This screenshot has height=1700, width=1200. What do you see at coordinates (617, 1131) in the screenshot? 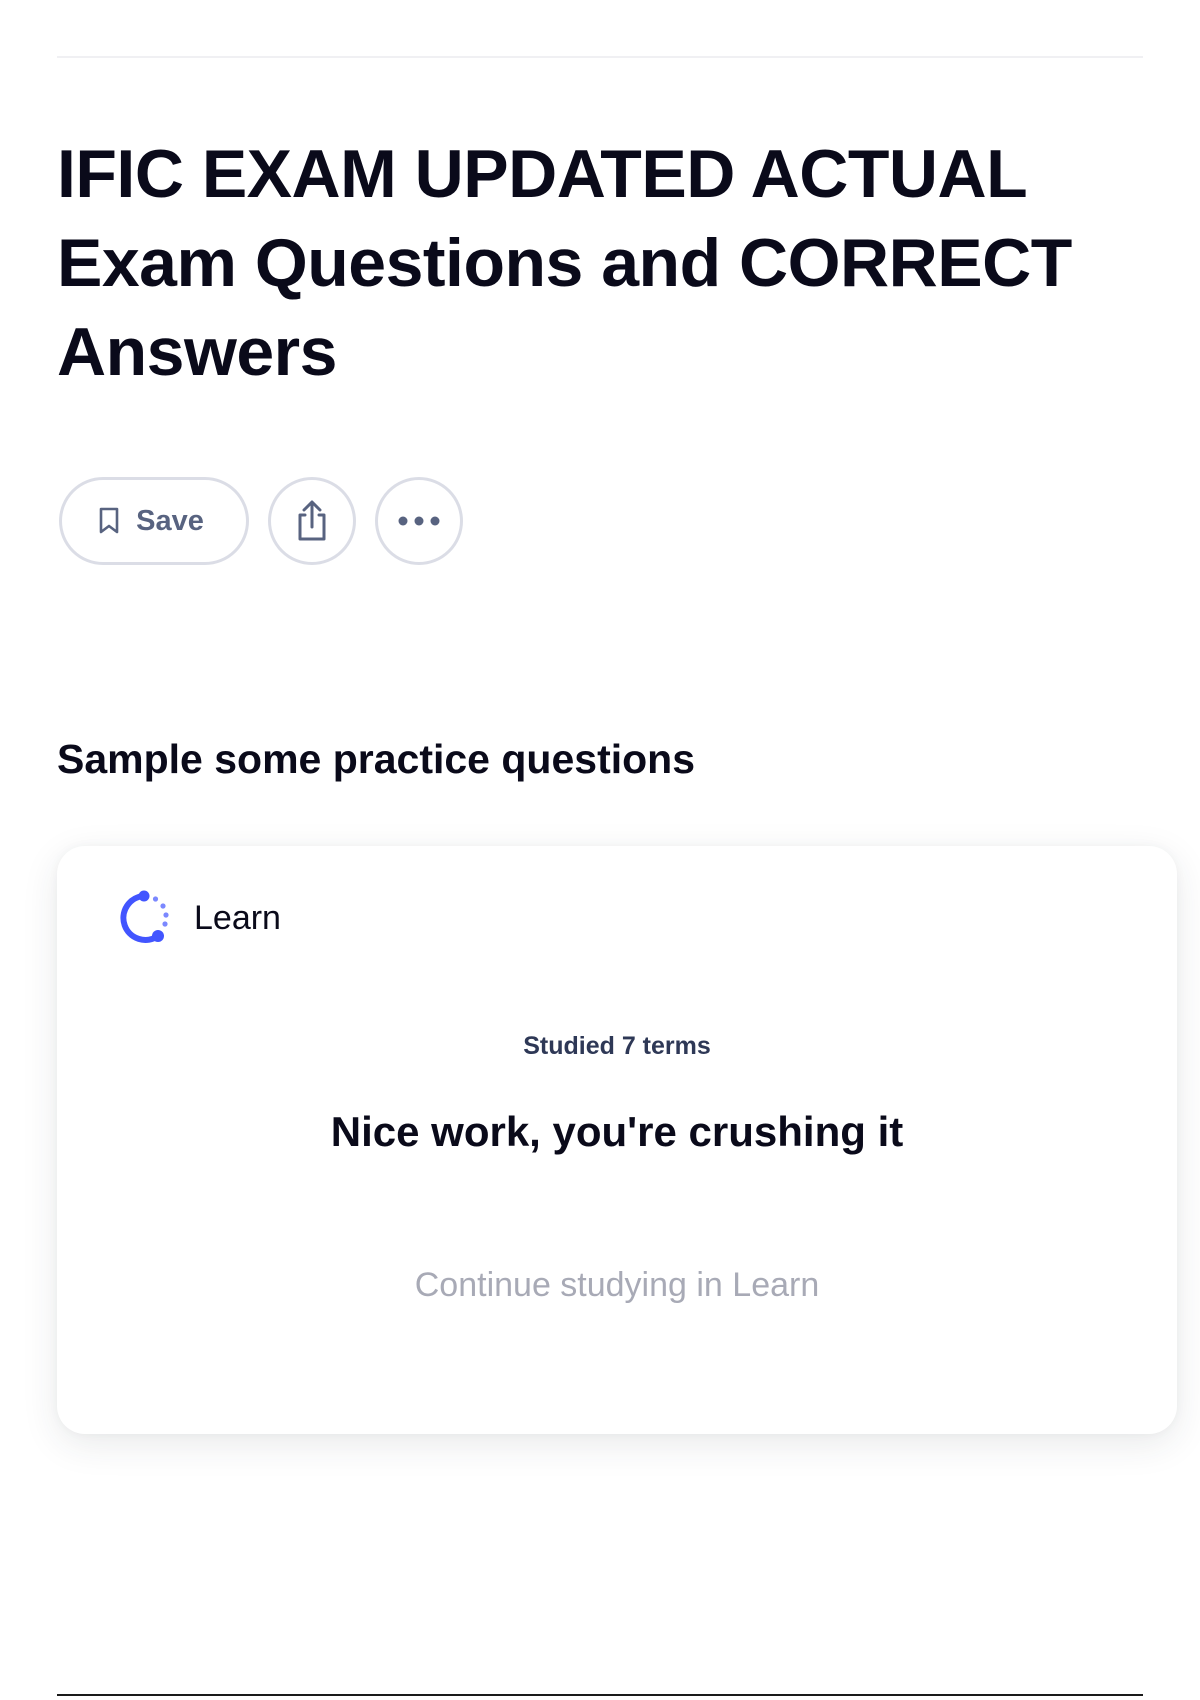
I see `encouragement-message: Nice work, you're crushing it` at bounding box center [617, 1131].